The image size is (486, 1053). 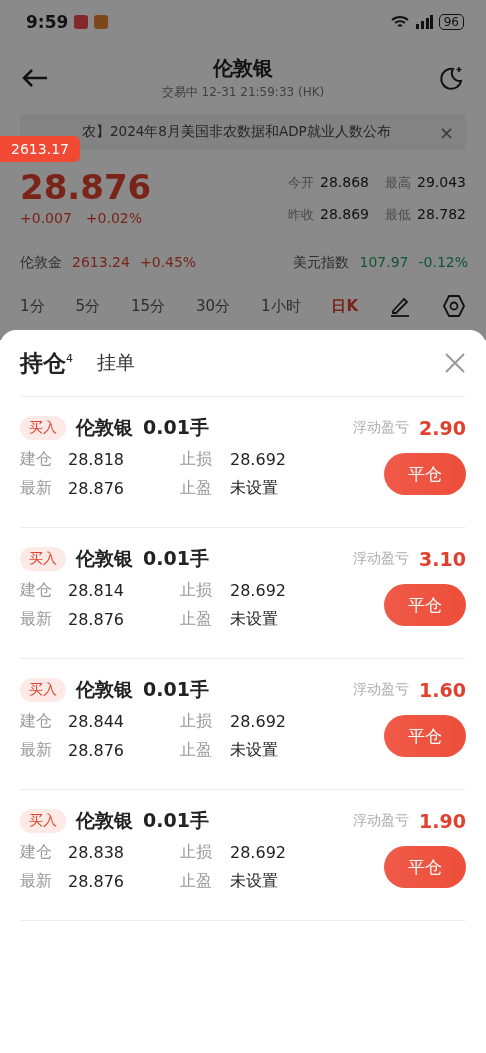 What do you see at coordinates (87, 306) in the screenshot?
I see `timeframe-tab: 5分` at bounding box center [87, 306].